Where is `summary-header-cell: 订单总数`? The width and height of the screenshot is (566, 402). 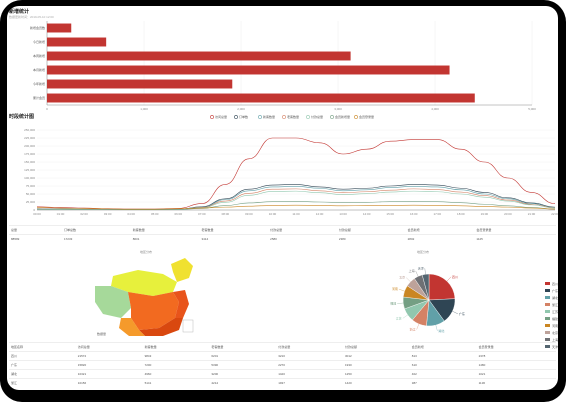
summary-header-cell: 订单总数 is located at coordinates (96, 230).